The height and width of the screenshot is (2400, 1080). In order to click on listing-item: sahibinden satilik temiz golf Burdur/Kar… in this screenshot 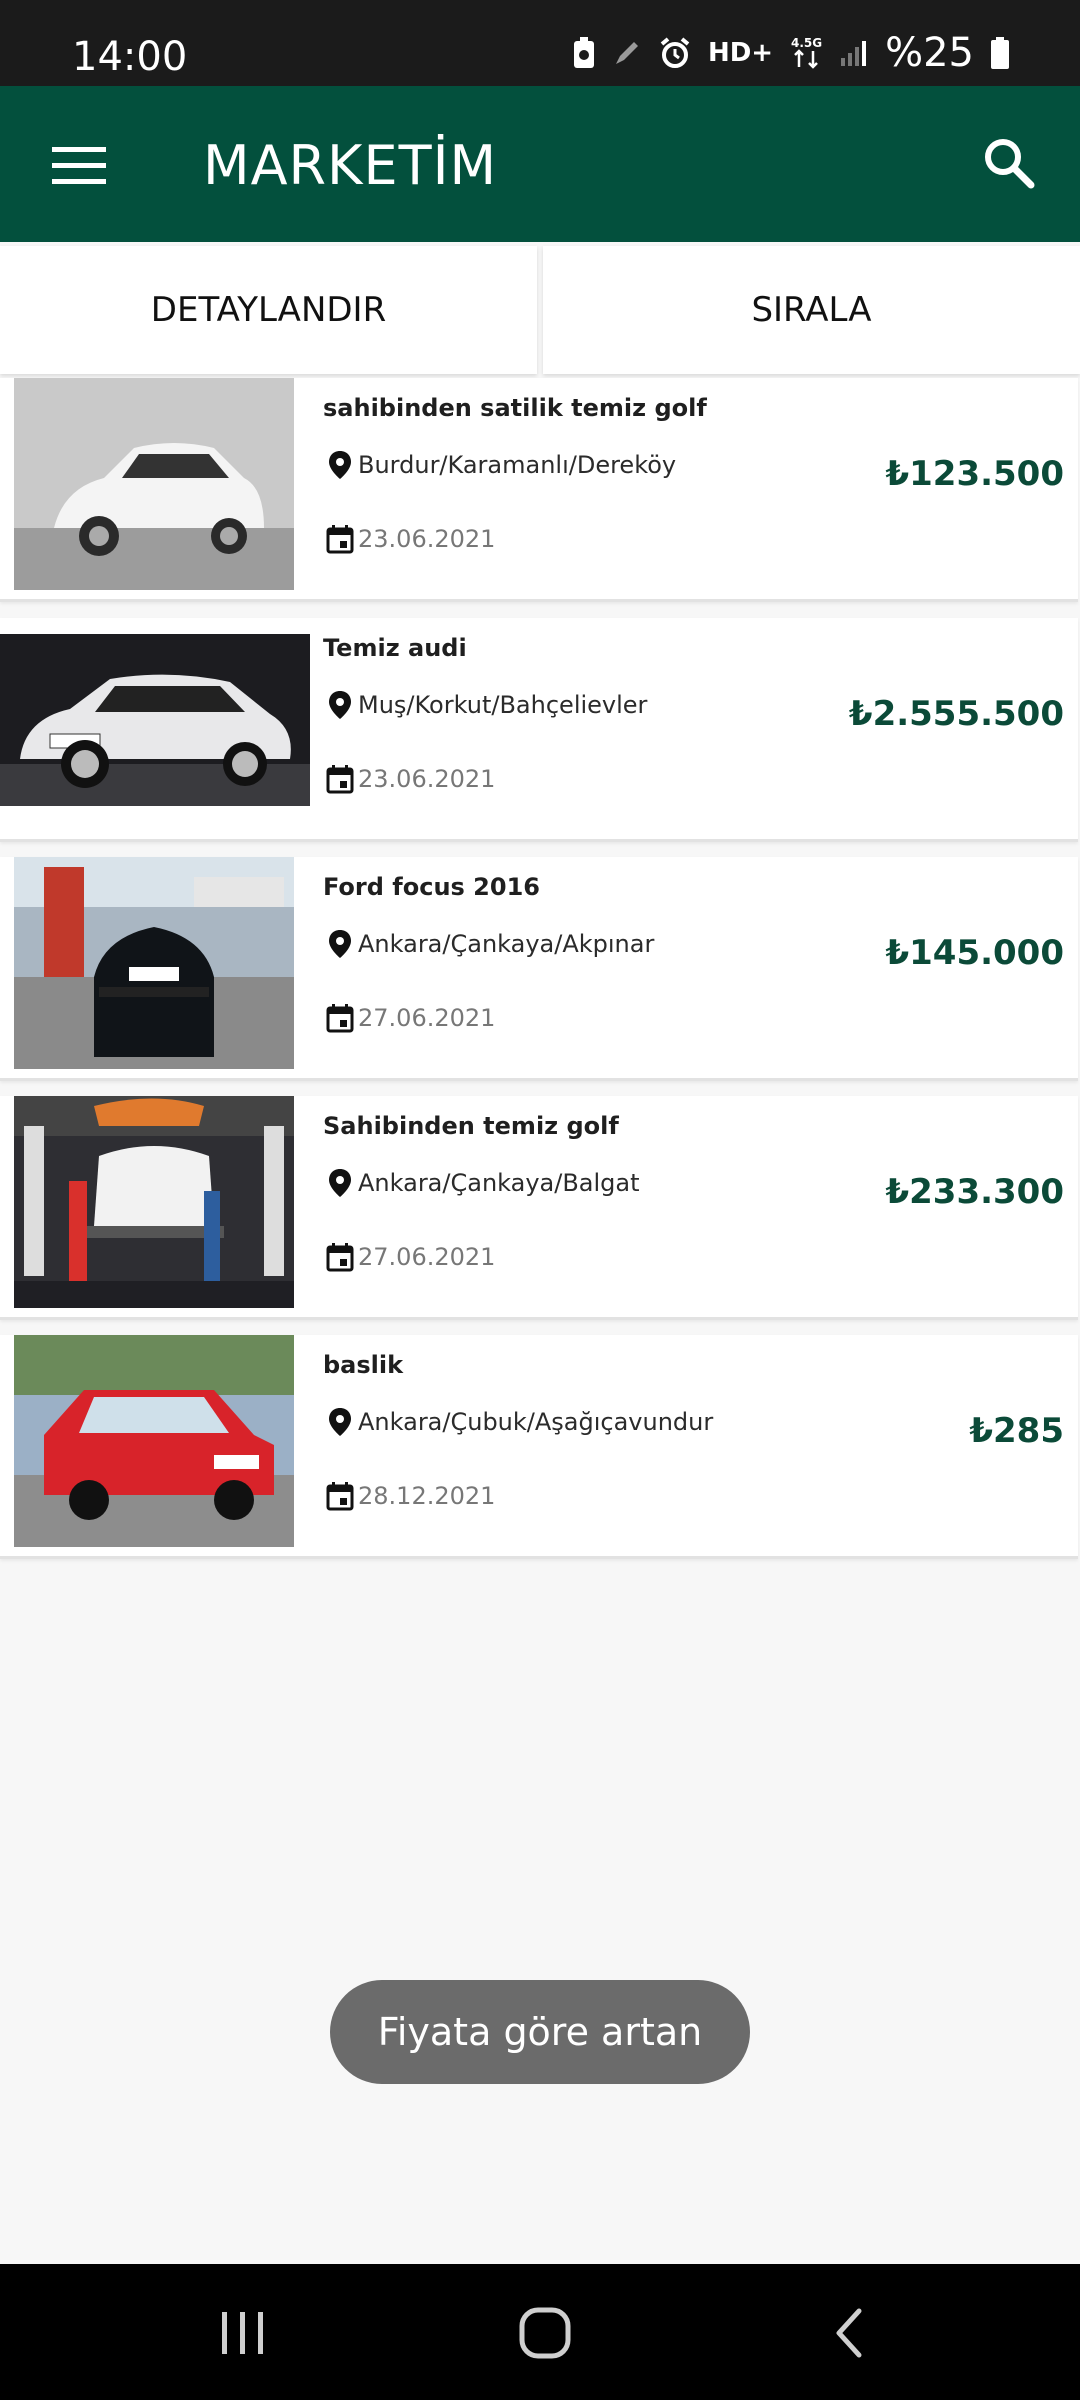, I will do `click(539, 490)`.